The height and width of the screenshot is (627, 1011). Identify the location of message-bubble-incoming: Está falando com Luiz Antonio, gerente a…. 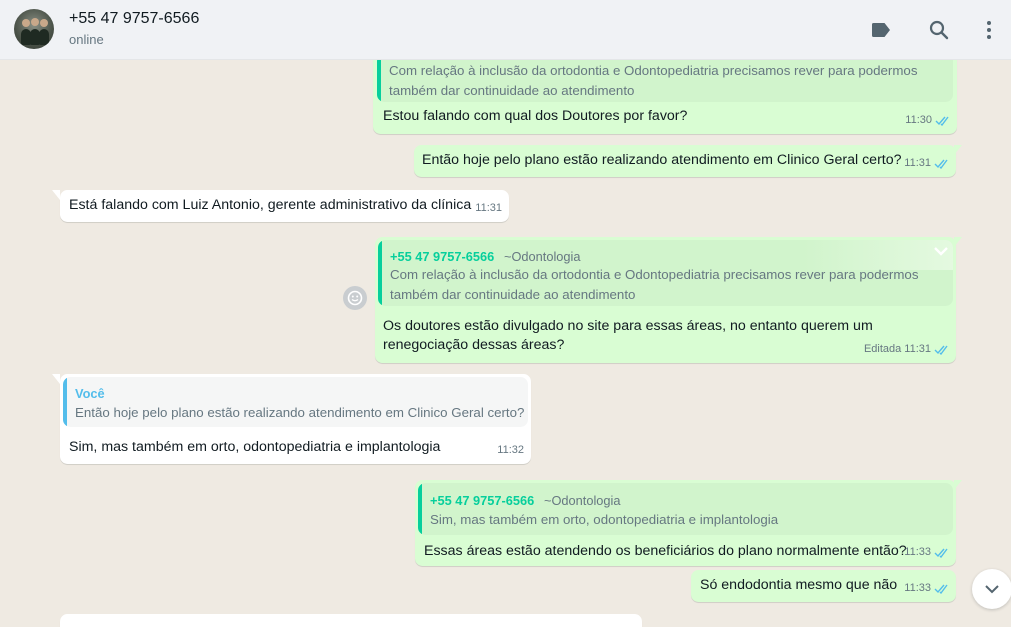
(284, 206).